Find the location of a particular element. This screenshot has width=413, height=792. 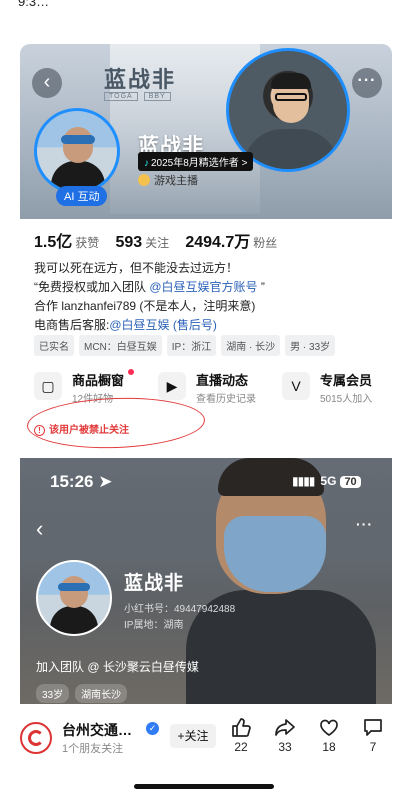

tag-location: 湖南 · 长沙 is located at coordinates (251, 345).